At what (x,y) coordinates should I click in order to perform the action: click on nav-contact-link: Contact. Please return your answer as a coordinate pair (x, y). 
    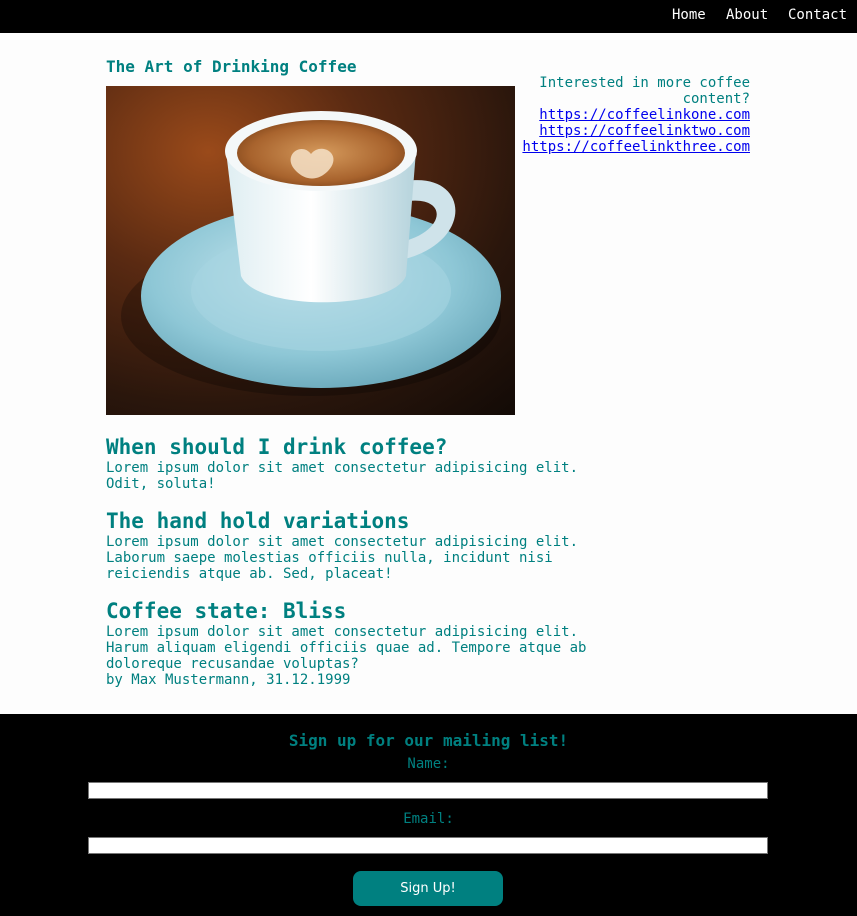
    Looking at the image, I should click on (817, 15).